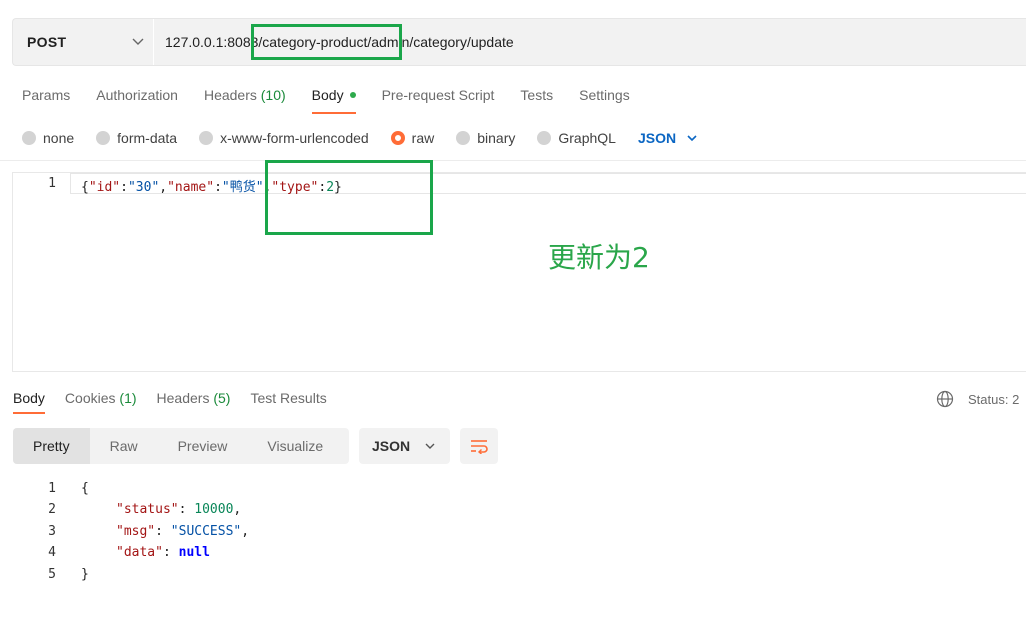 This screenshot has width=1026, height=632. What do you see at coordinates (587, 138) in the screenshot?
I see `radio-label: GraphQL` at bounding box center [587, 138].